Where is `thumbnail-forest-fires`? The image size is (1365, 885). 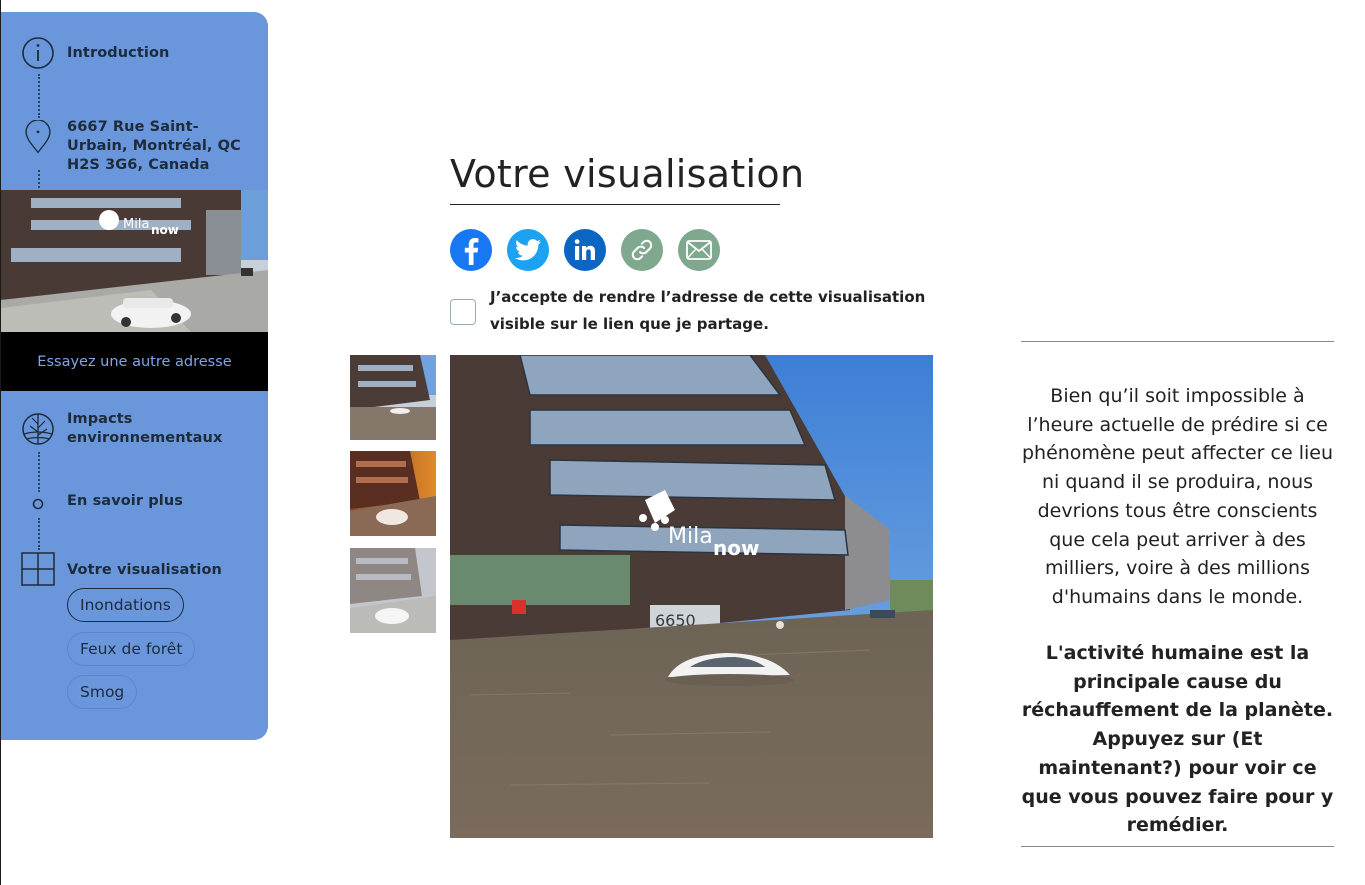 thumbnail-forest-fires is located at coordinates (393, 493).